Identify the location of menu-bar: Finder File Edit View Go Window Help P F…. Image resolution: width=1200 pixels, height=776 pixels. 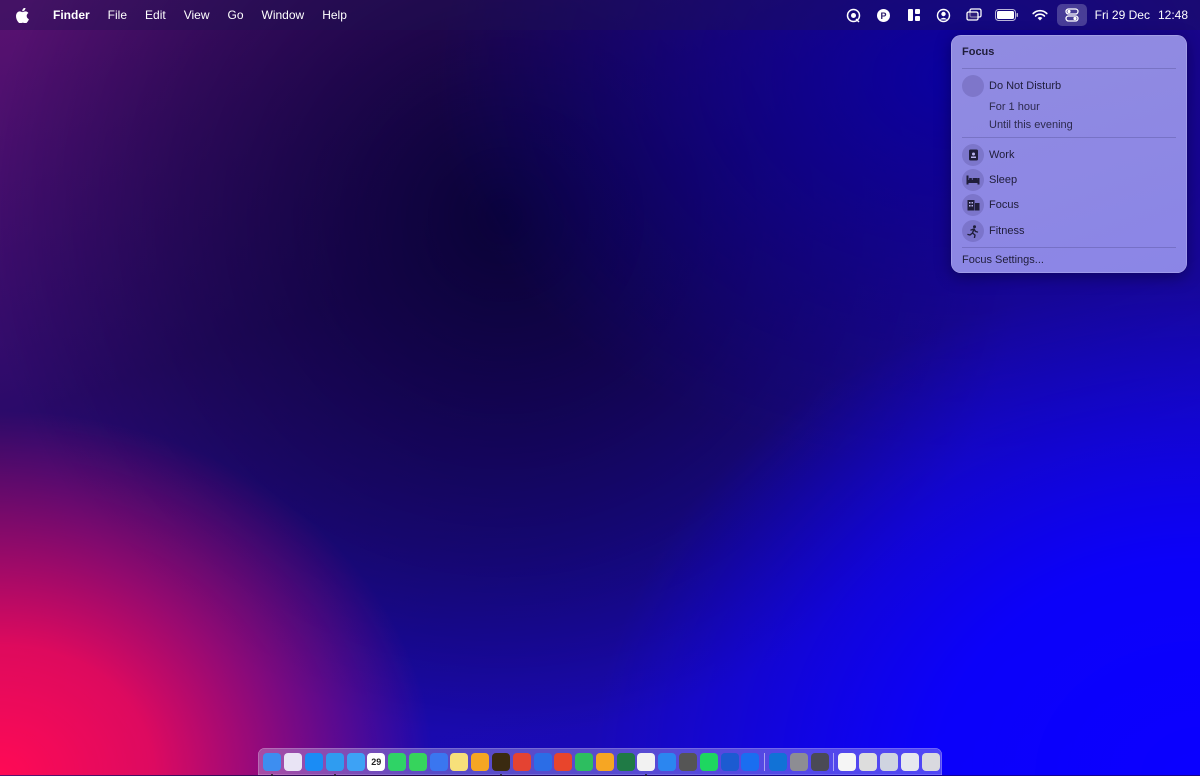
(600, 15).